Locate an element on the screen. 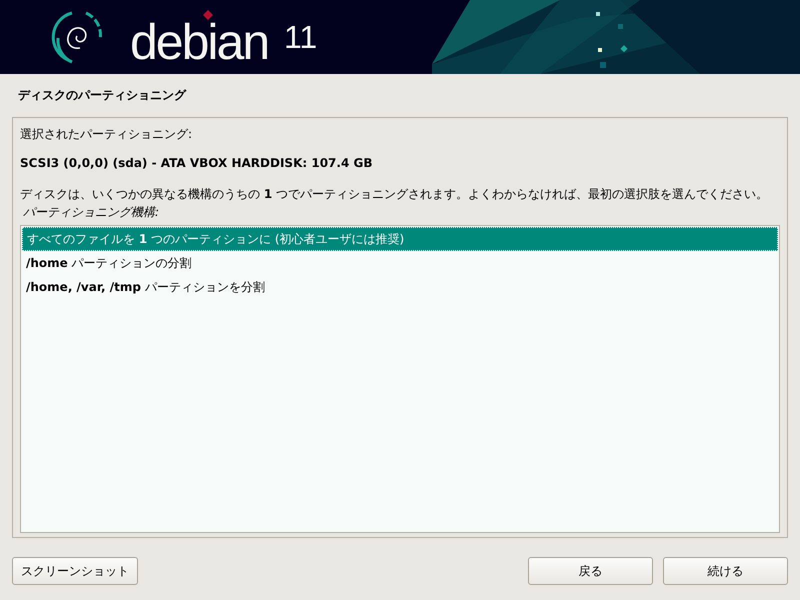 Image resolution: width=800 pixels, height=600 pixels. back-button: 戻る is located at coordinates (590, 571).